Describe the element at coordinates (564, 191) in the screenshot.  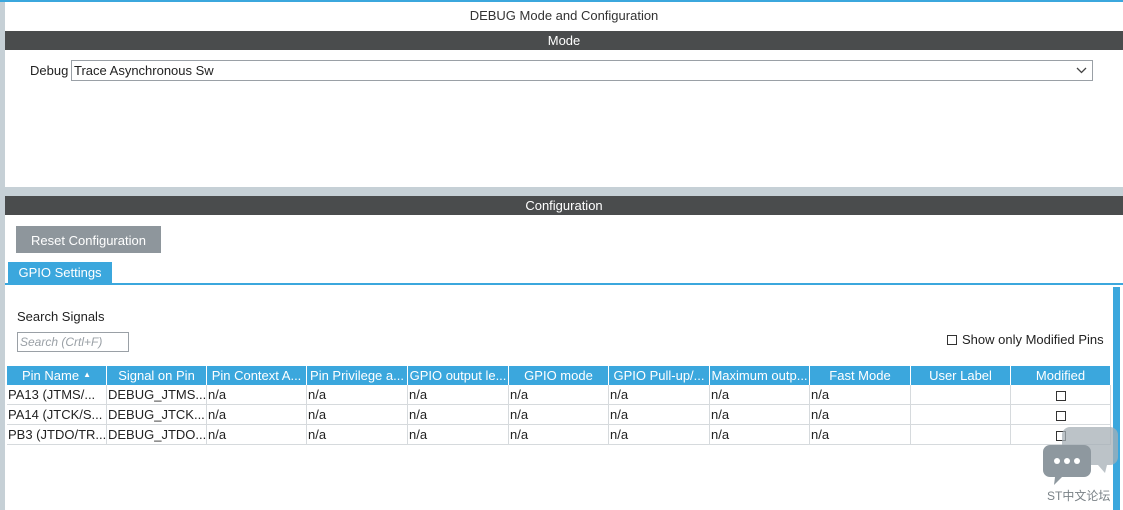
I see `section-divider` at that location.